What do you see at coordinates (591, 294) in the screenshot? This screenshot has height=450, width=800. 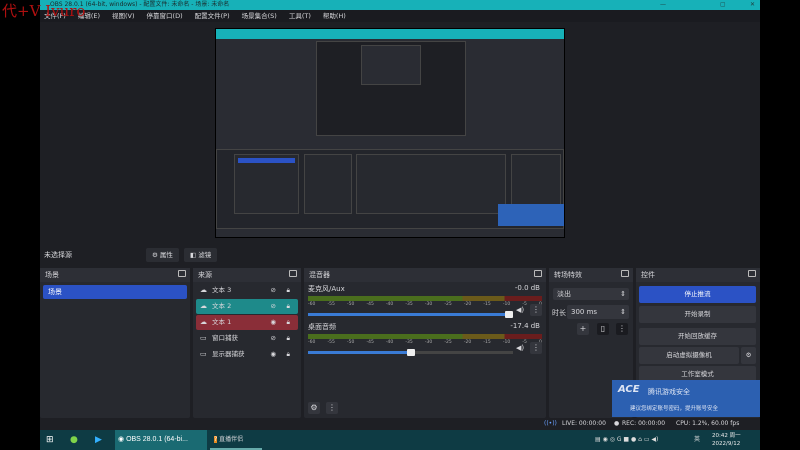 I see `transition-select: 淡出 ⇕` at bounding box center [591, 294].